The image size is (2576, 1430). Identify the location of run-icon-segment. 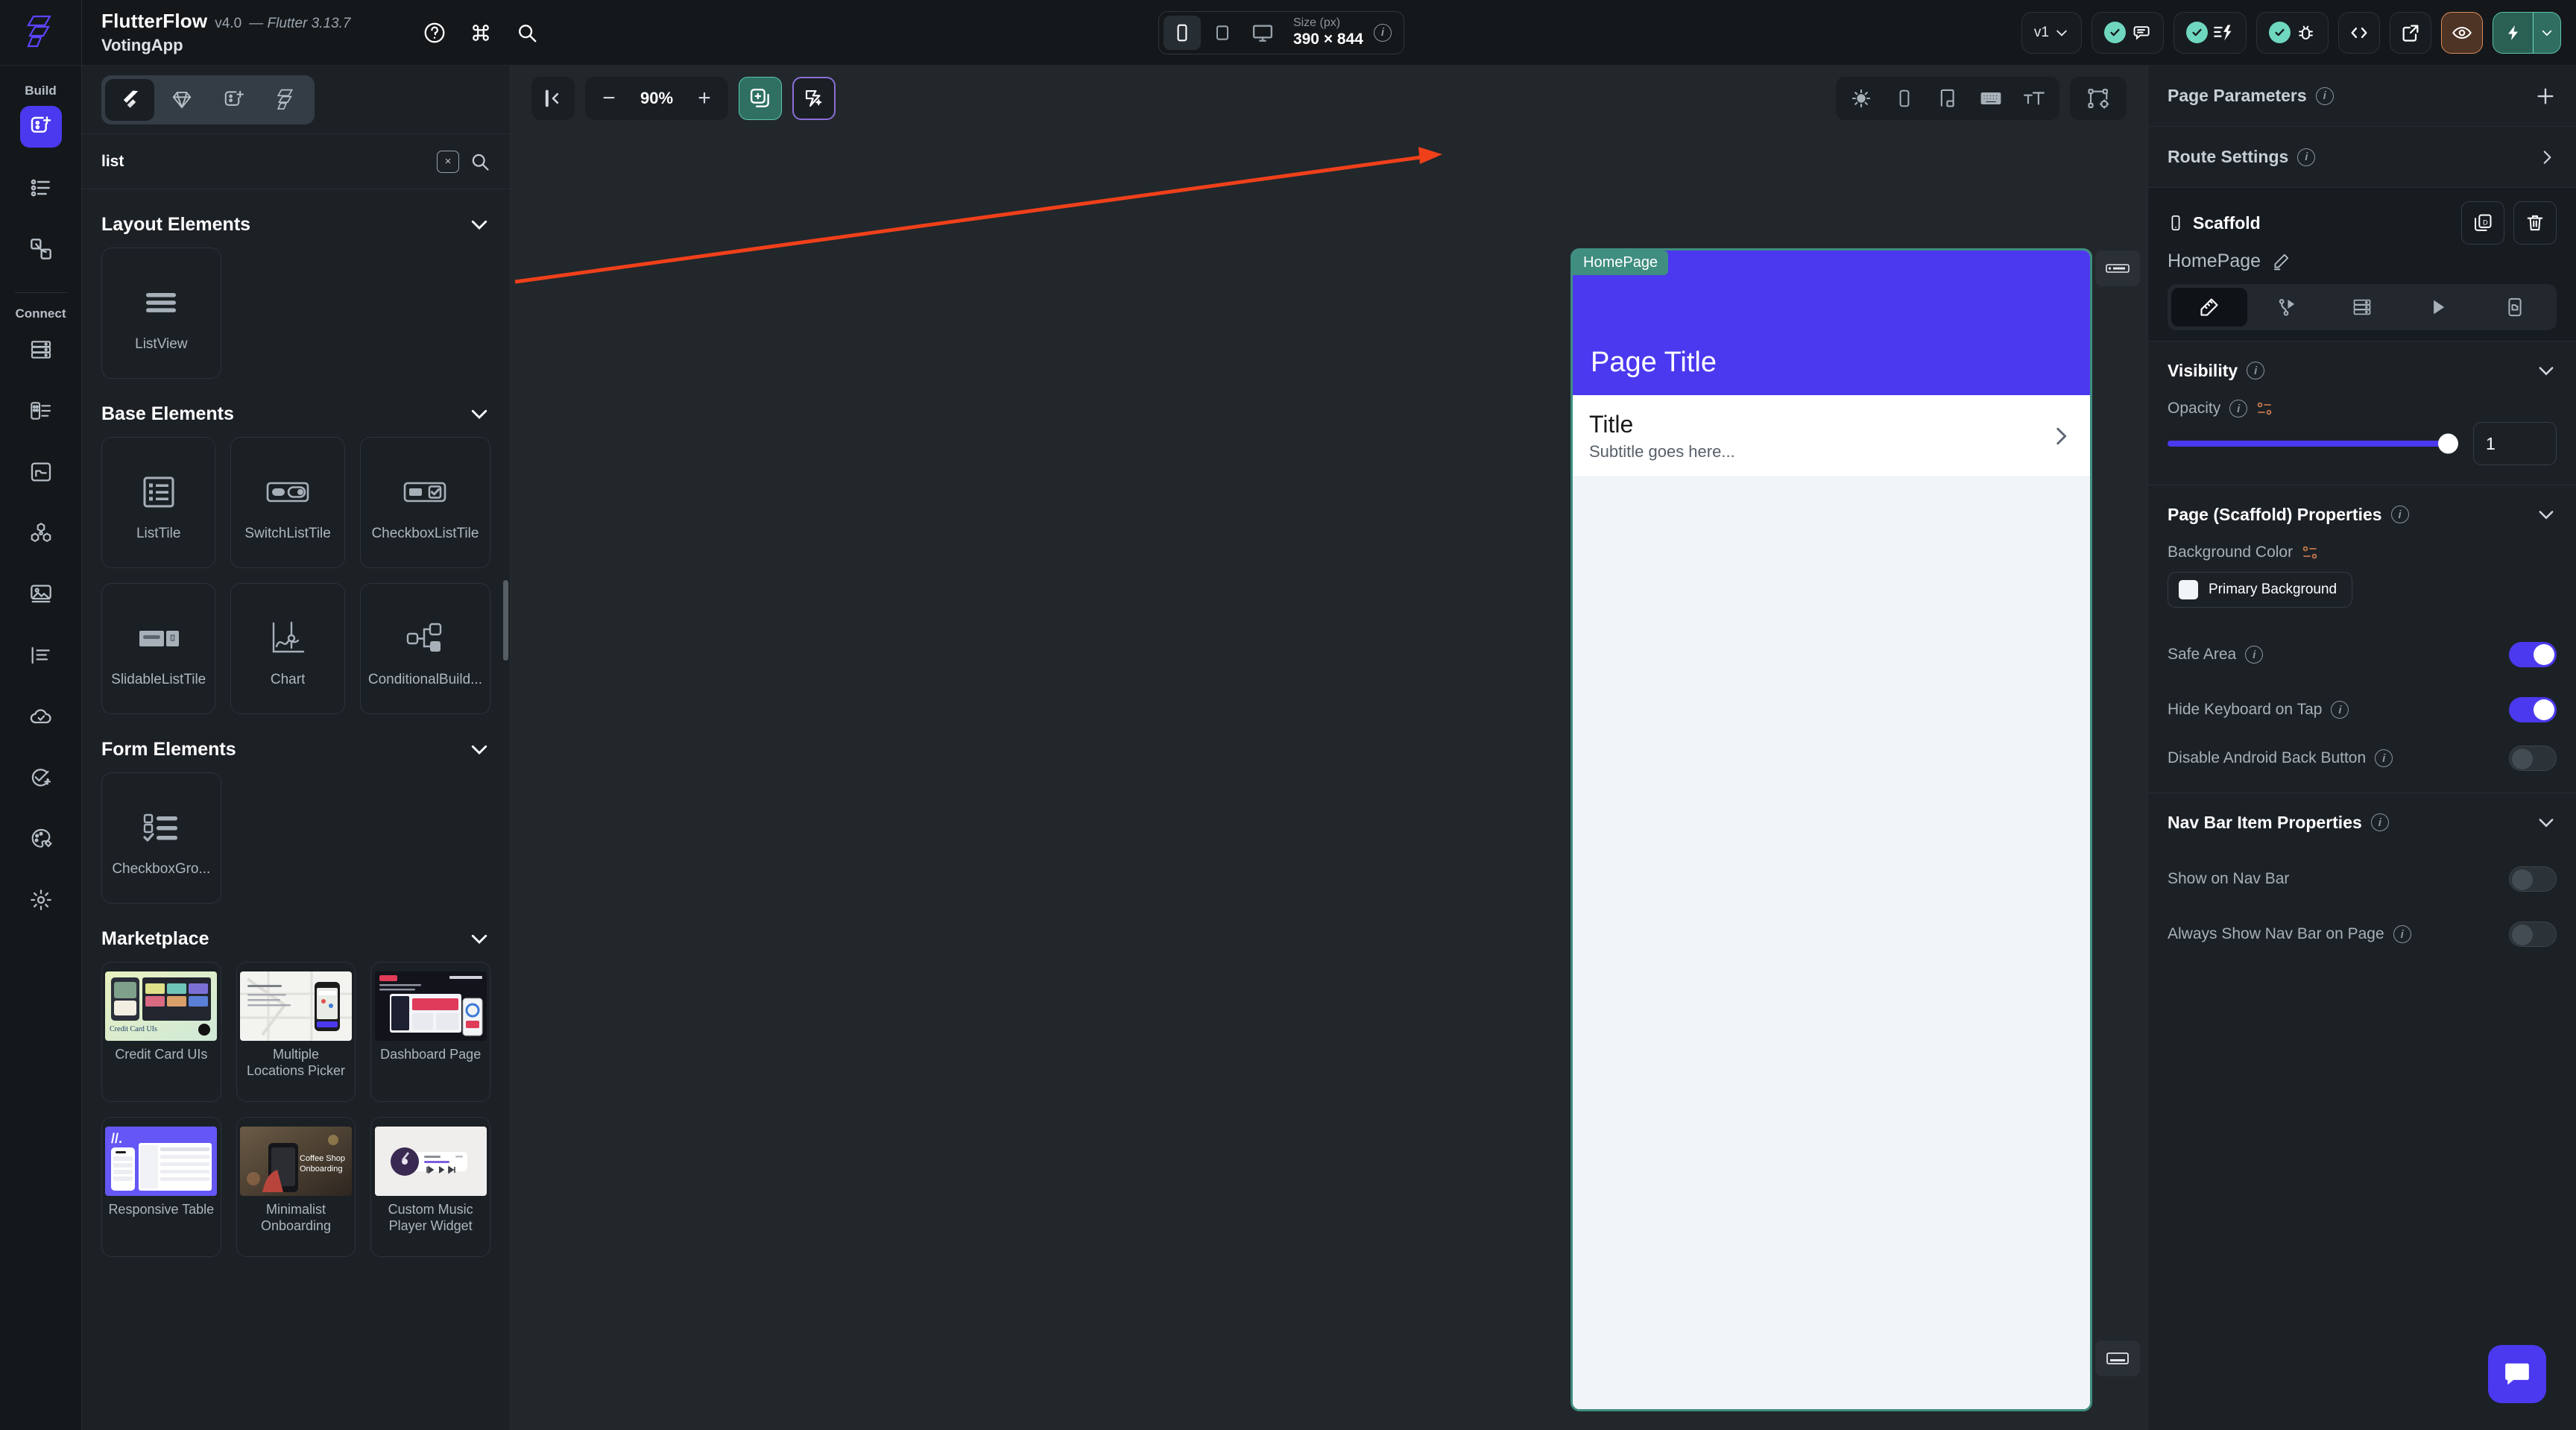
(2513, 32).